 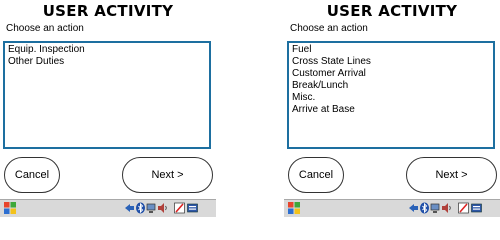 What do you see at coordinates (107, 50) in the screenshot?
I see `list-item: Equip. Inspection` at bounding box center [107, 50].